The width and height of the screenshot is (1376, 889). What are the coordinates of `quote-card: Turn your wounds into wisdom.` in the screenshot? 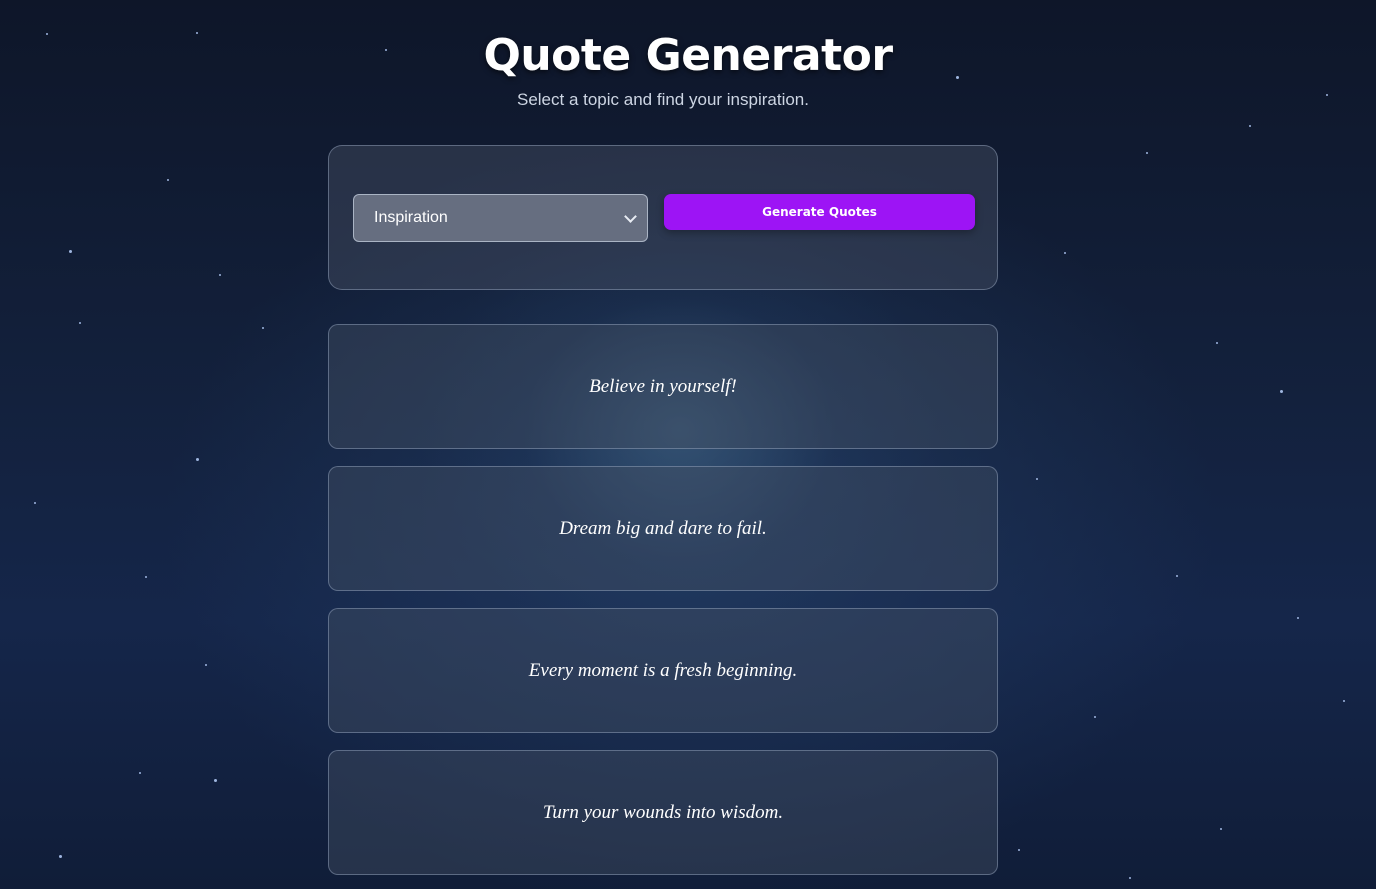 It's located at (663, 812).